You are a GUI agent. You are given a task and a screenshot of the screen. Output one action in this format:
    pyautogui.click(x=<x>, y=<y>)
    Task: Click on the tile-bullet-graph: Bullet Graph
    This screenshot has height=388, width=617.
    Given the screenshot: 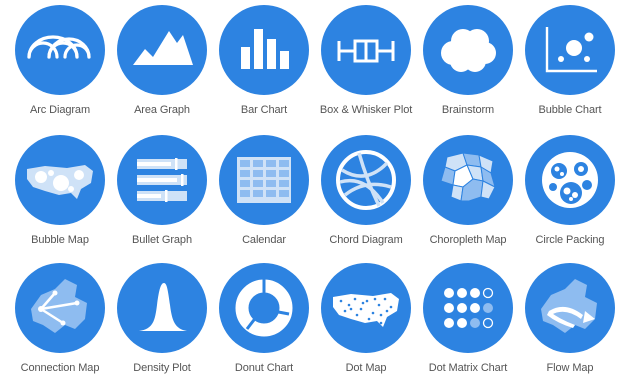 What is the action you would take?
    pyautogui.click(x=162, y=197)
    